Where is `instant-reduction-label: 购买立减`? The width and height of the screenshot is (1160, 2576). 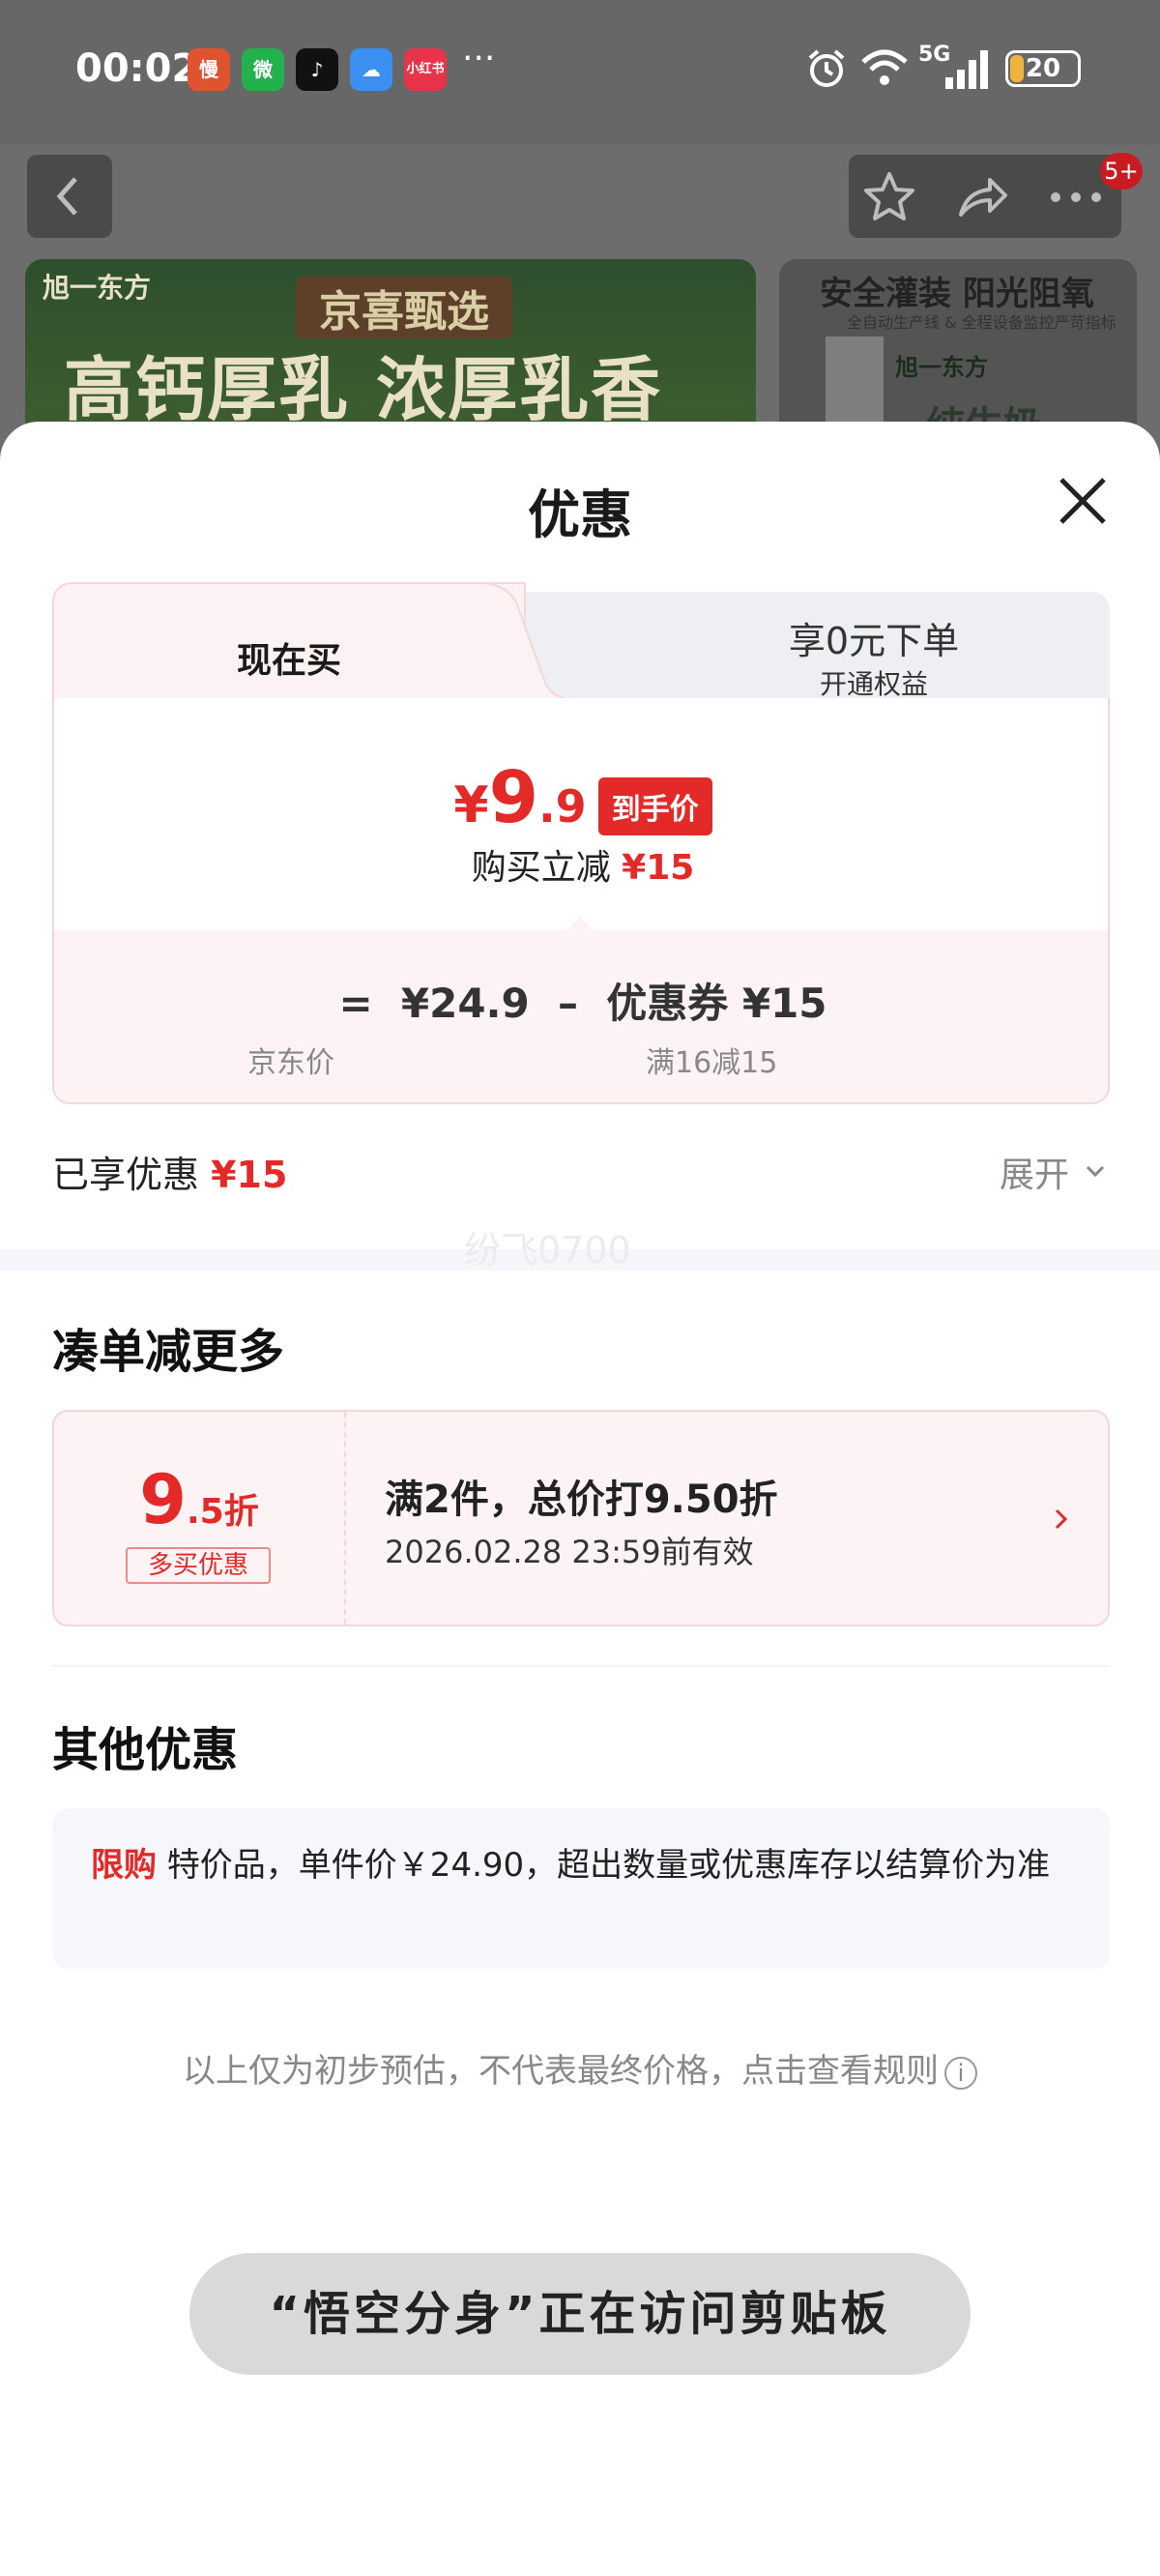 instant-reduction-label: 购买立减 is located at coordinates (541, 868).